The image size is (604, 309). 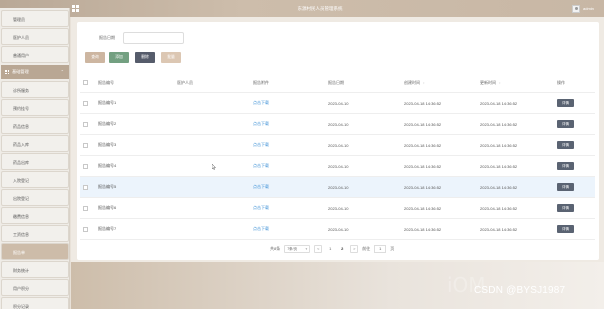 What do you see at coordinates (85, 82) in the screenshot?
I see `select-all-checkbox` at bounding box center [85, 82].